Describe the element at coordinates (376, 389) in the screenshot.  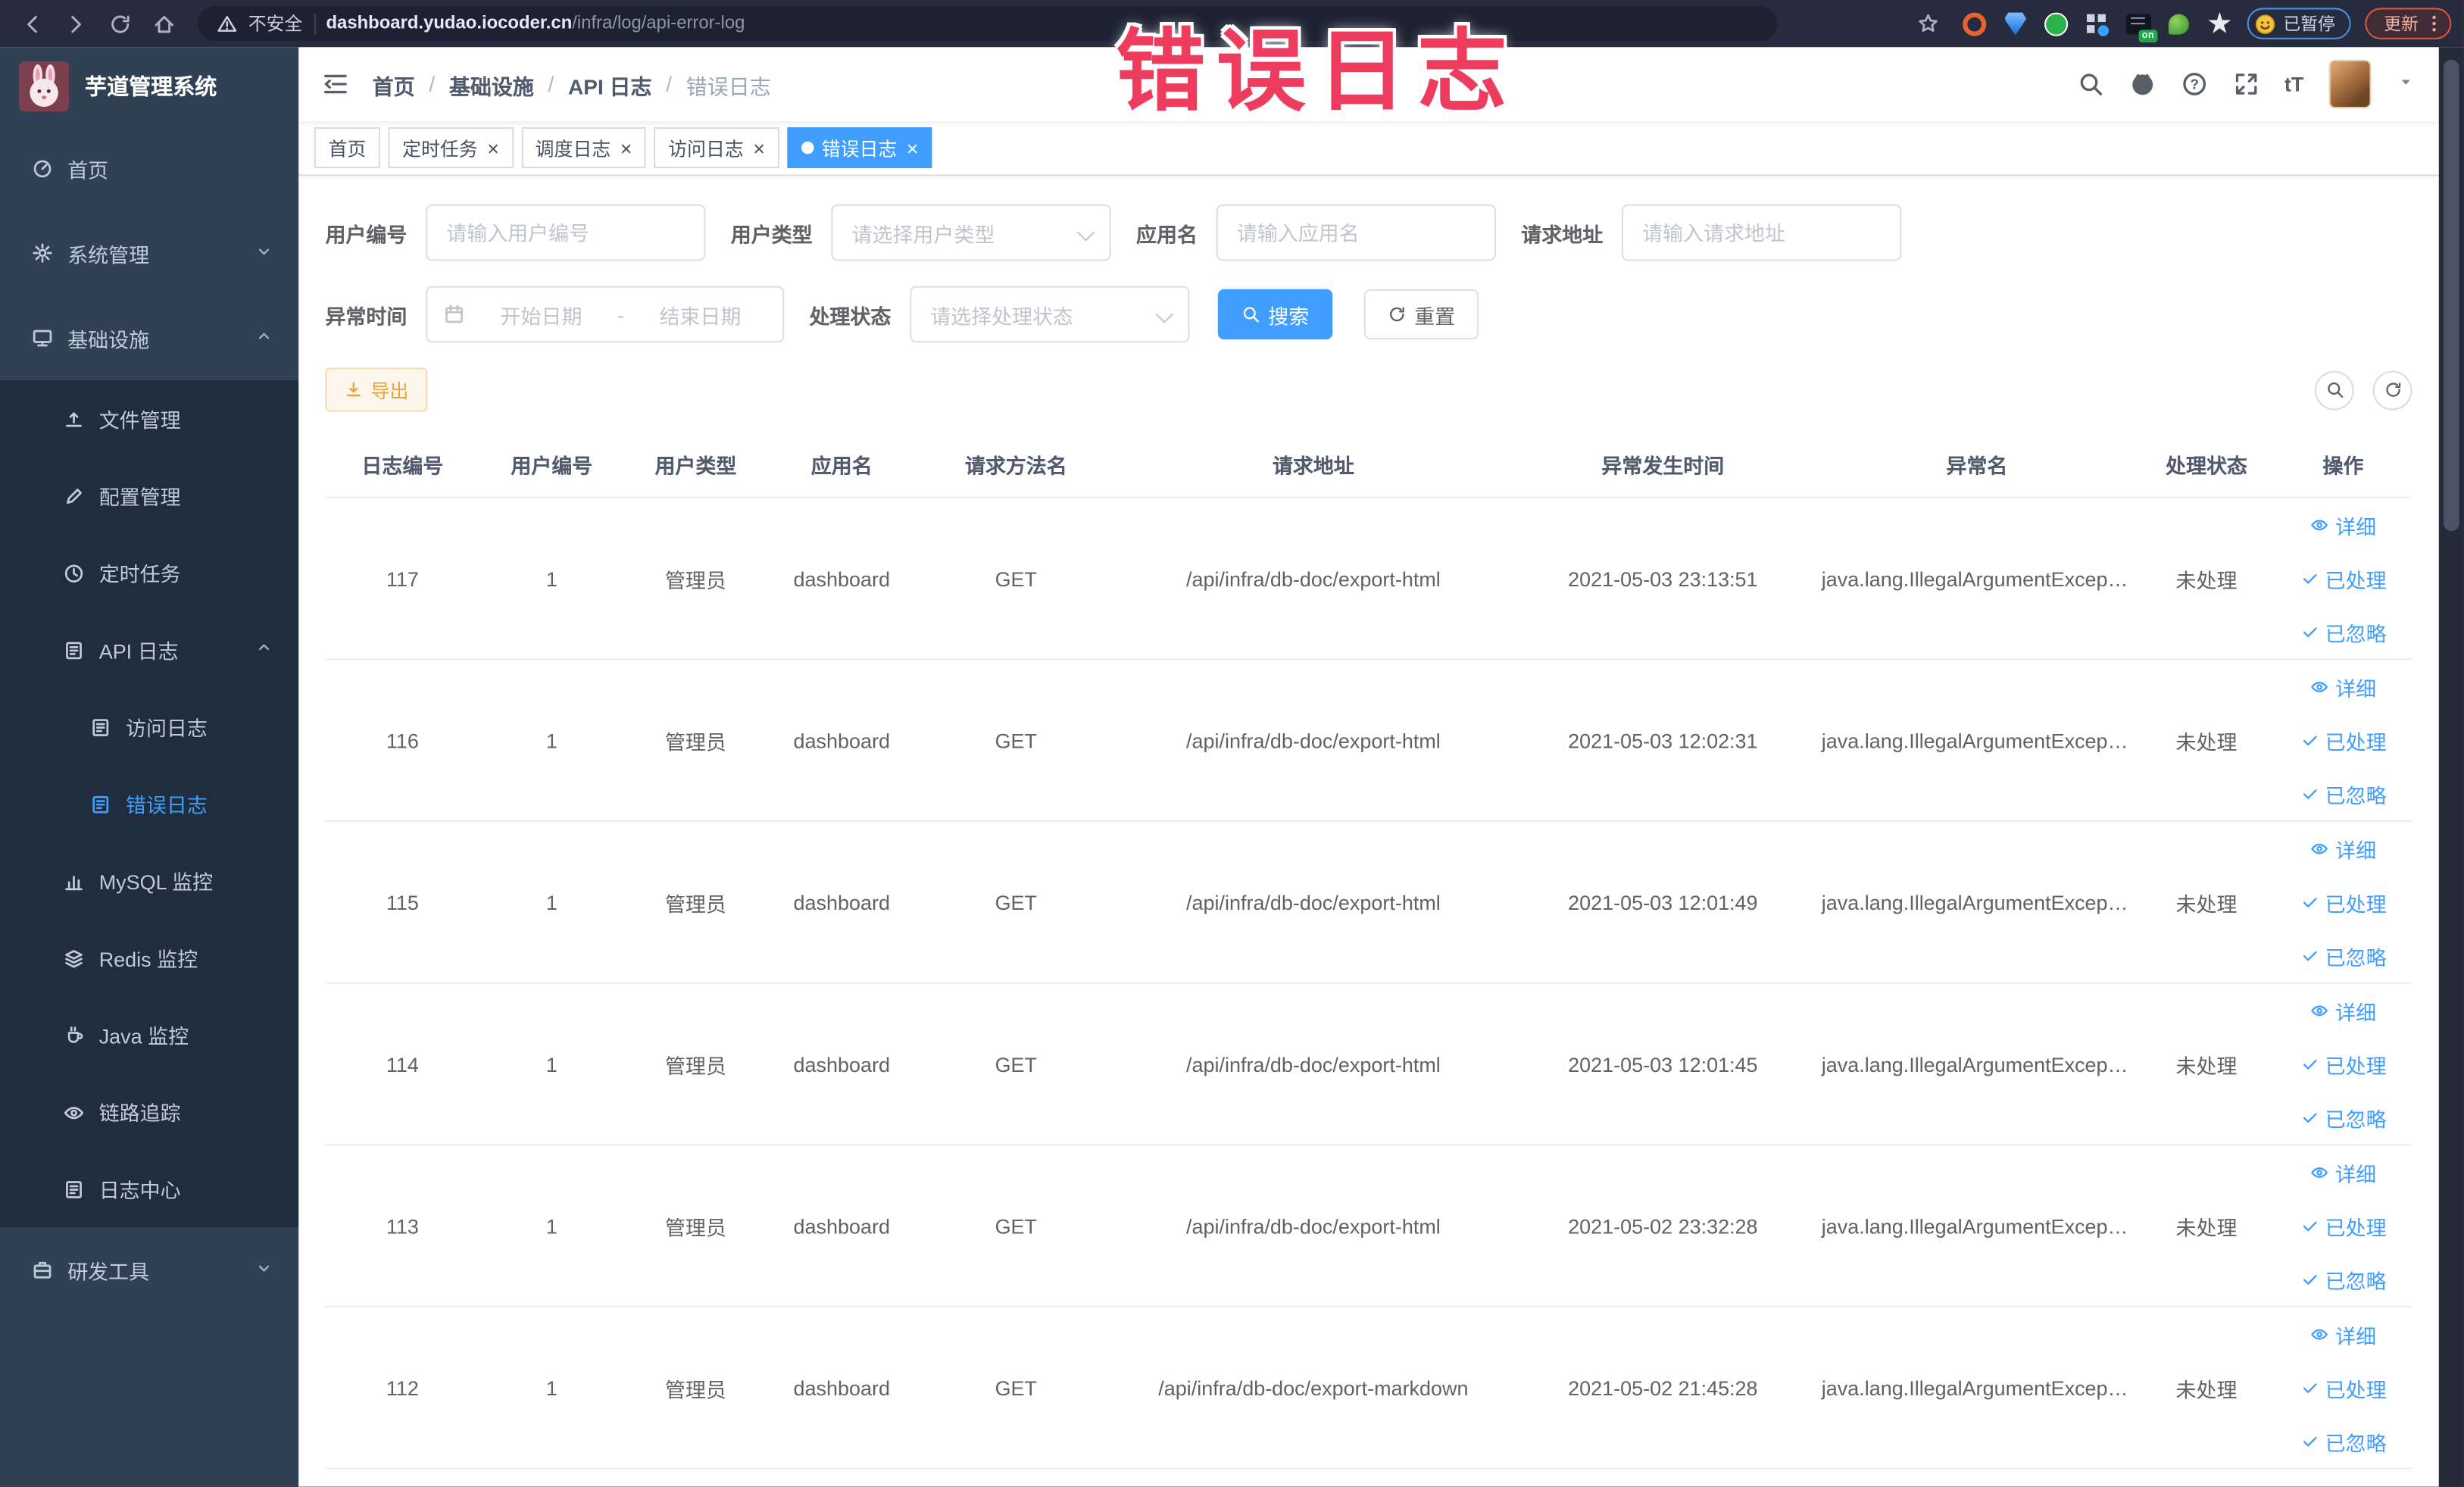
I see `export-button: 导出` at that location.